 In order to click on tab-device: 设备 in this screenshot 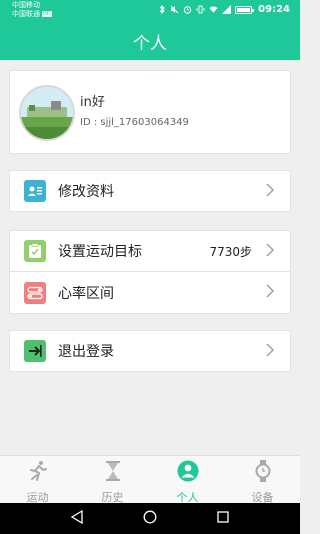, I will do `click(262, 480)`.